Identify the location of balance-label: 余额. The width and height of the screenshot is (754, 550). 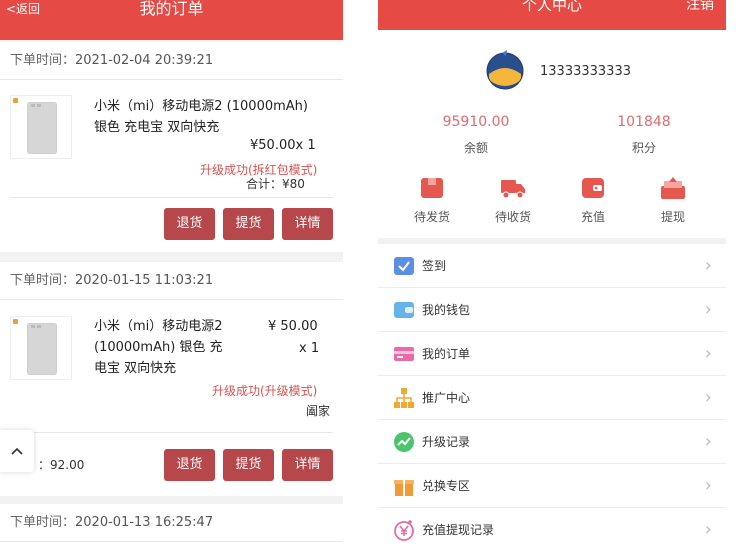
(475, 148).